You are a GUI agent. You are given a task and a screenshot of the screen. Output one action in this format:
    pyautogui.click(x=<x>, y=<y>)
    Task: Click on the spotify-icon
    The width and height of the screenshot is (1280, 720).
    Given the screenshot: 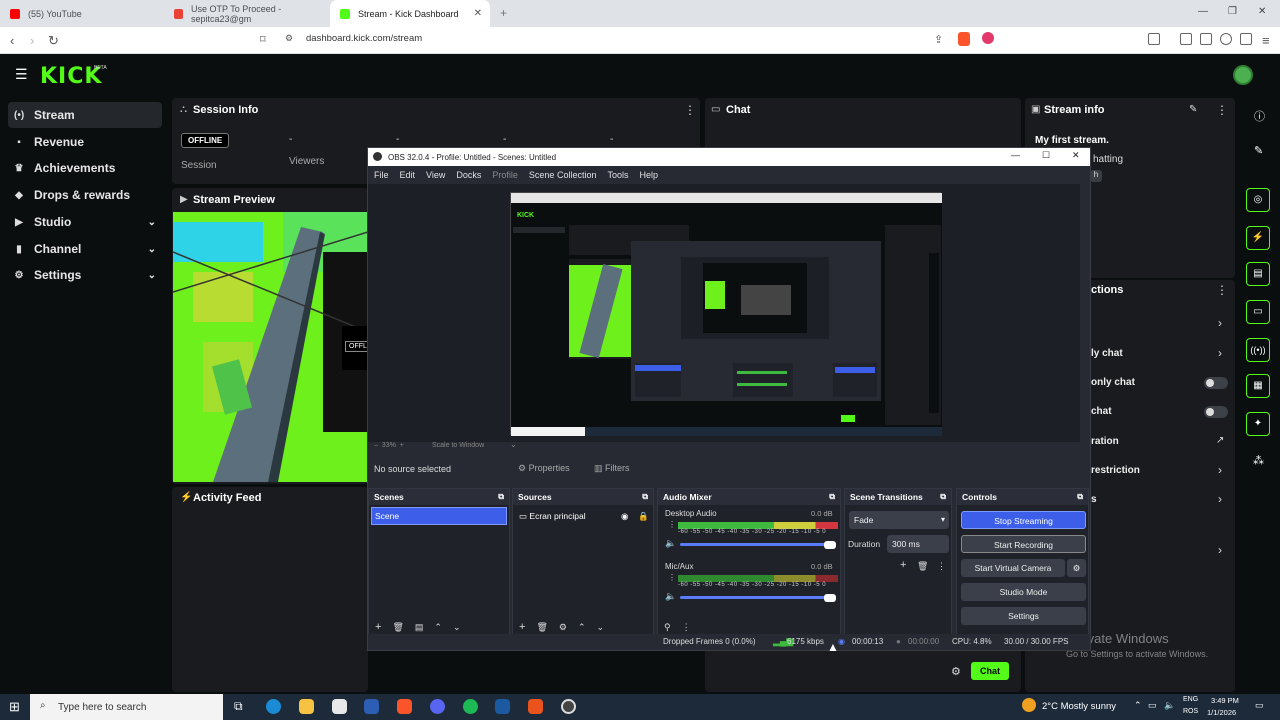 What is the action you would take?
    pyautogui.click(x=470, y=706)
    